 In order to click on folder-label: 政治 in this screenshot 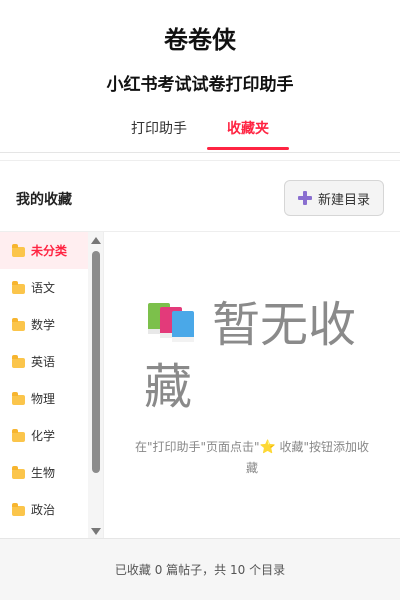, I will do `click(43, 510)`.